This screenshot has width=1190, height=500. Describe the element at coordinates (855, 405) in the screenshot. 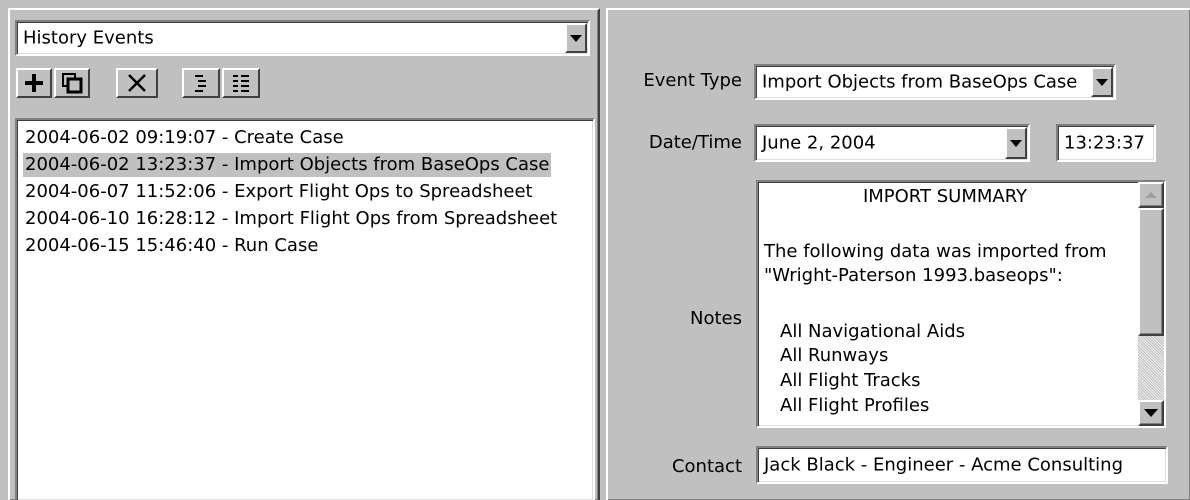

I see `notes-item: All Flight Profiles` at that location.